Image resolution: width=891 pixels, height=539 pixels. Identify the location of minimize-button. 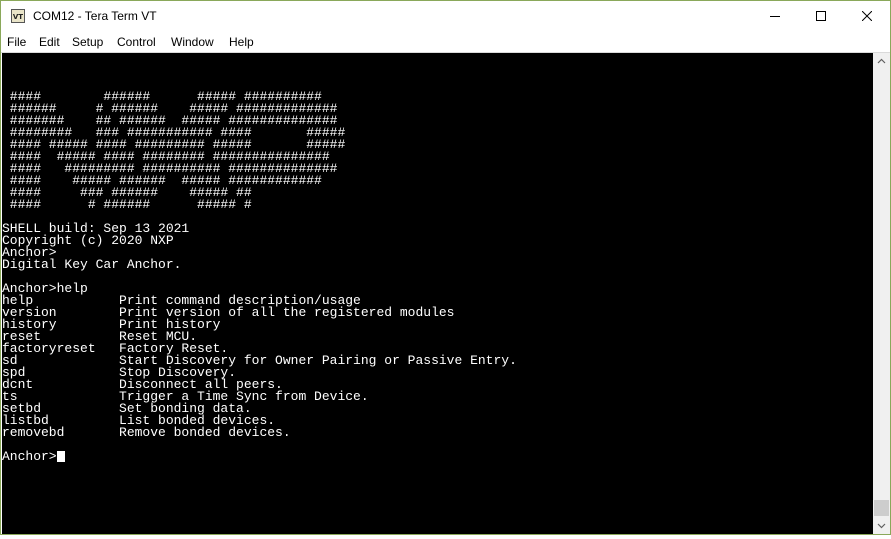
(775, 16).